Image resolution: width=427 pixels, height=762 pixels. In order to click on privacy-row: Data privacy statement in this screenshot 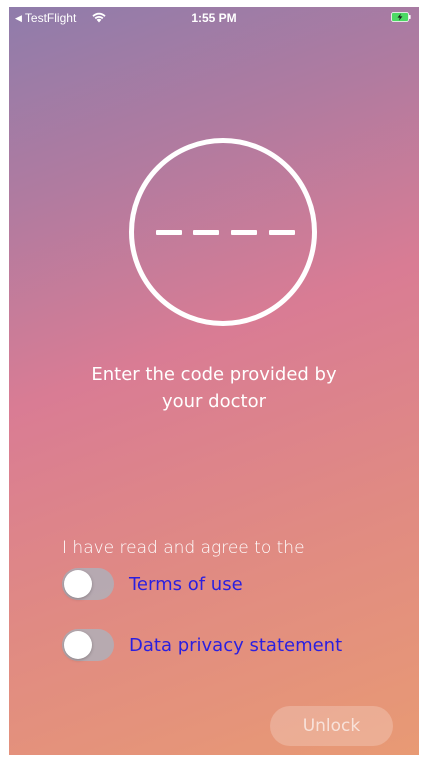, I will do `click(202, 645)`.